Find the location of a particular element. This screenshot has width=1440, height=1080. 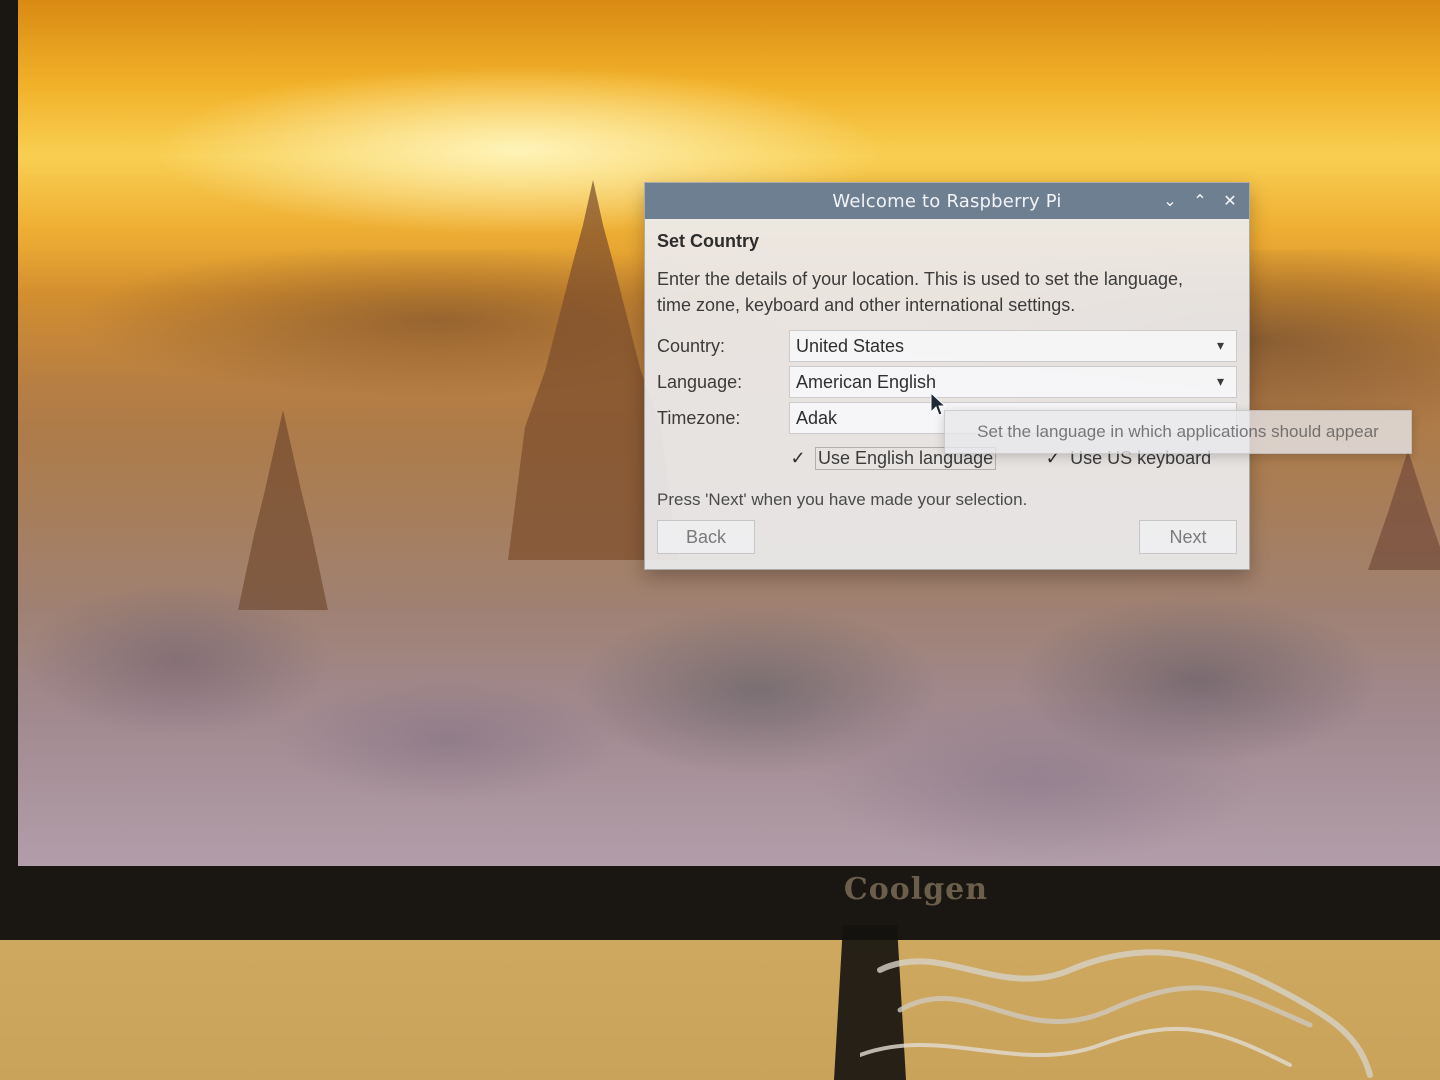

cables-icon is located at coordinates (1116, 1013).